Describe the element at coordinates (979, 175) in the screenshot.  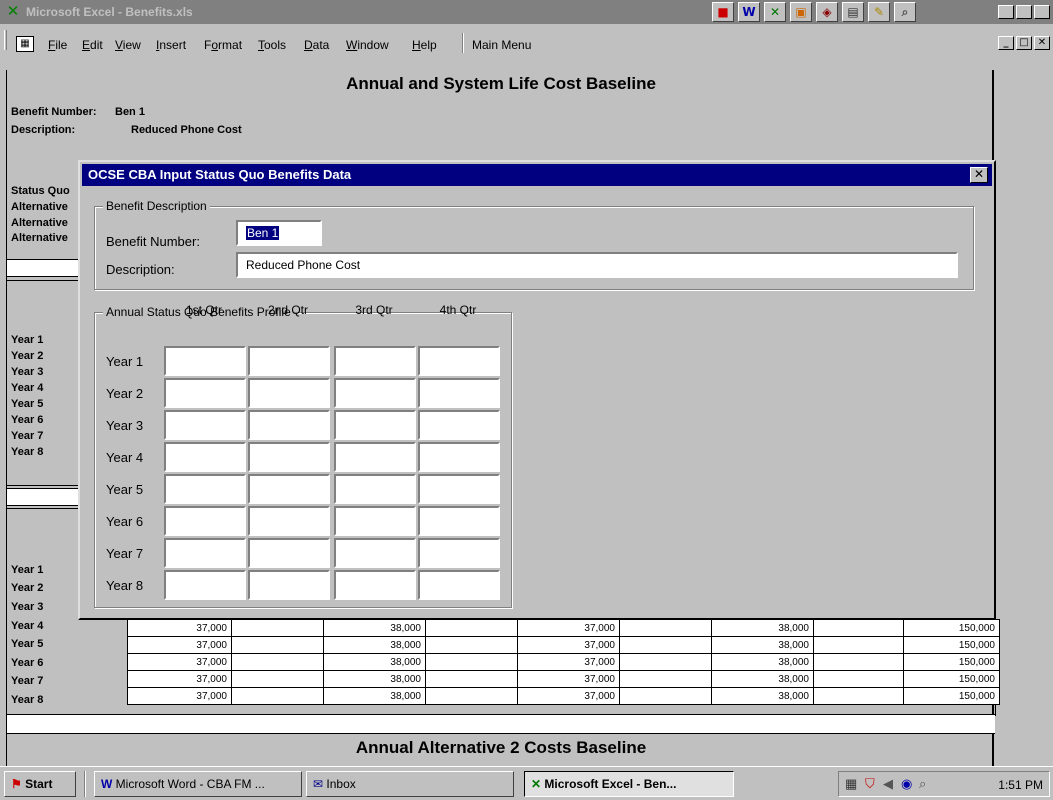
I see `dialog-close-button: ✕` at that location.